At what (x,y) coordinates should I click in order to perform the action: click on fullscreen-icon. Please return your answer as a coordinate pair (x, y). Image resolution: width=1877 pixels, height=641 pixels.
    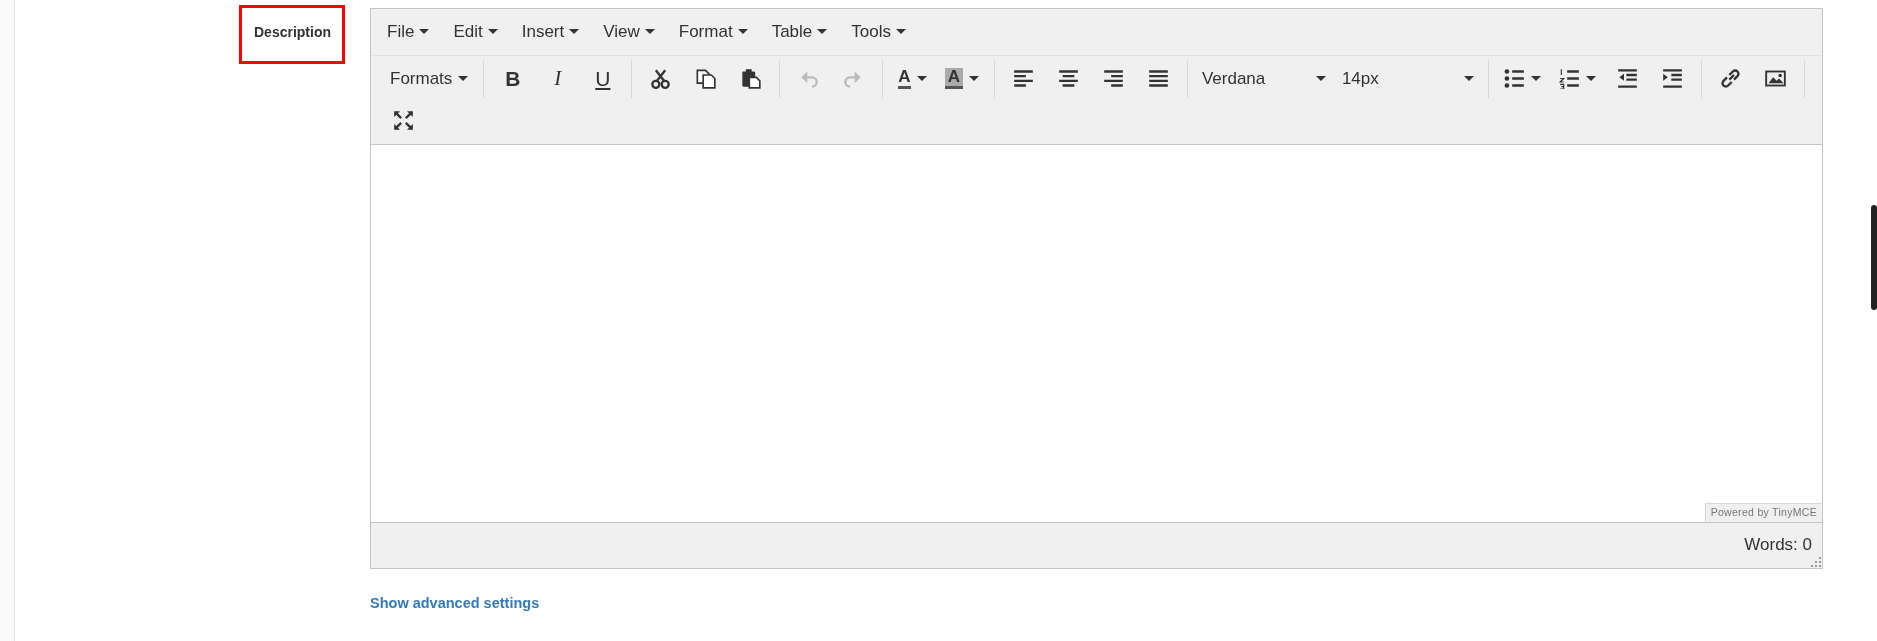
    Looking at the image, I should click on (403, 120).